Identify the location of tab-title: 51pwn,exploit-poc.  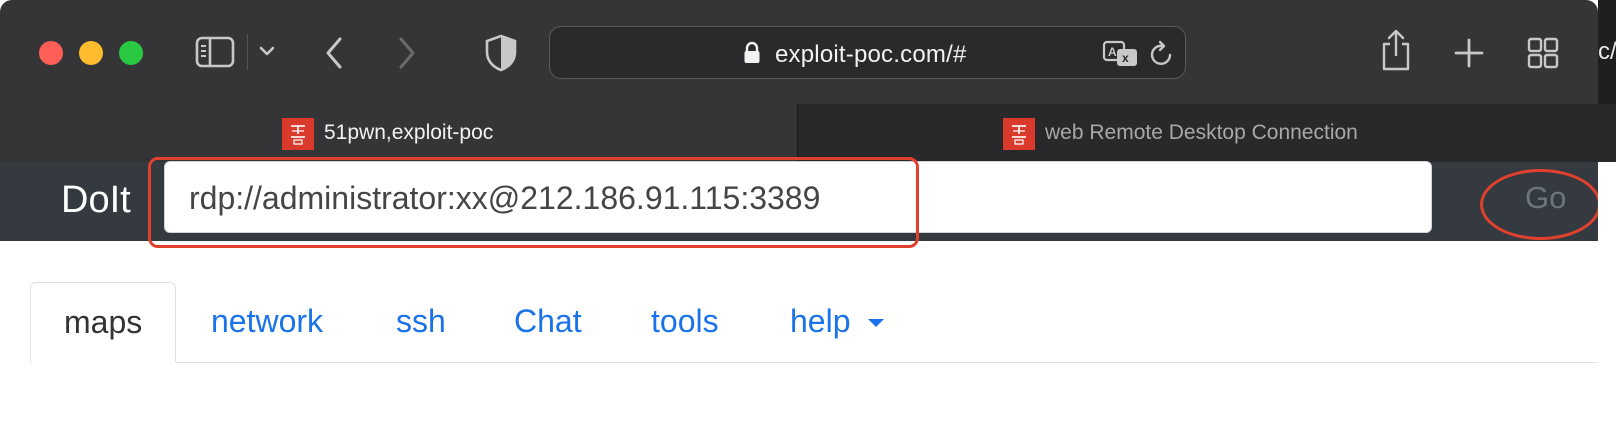
(409, 132).